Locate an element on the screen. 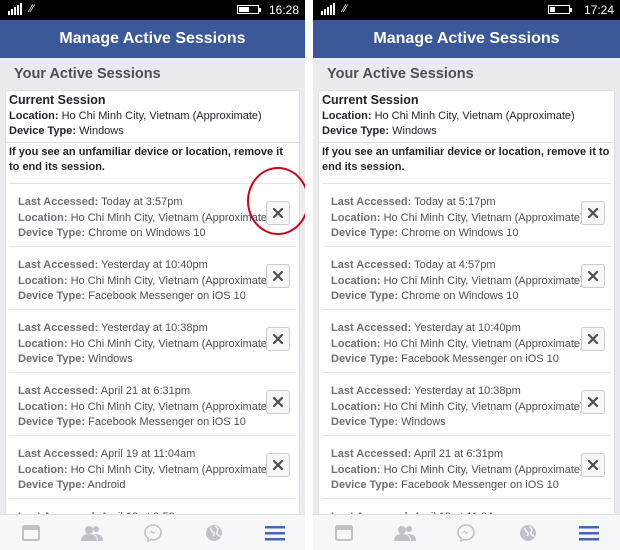 Image resolution: width=620 pixels, height=550 pixels. signal-icon is located at coordinates (15, 9).